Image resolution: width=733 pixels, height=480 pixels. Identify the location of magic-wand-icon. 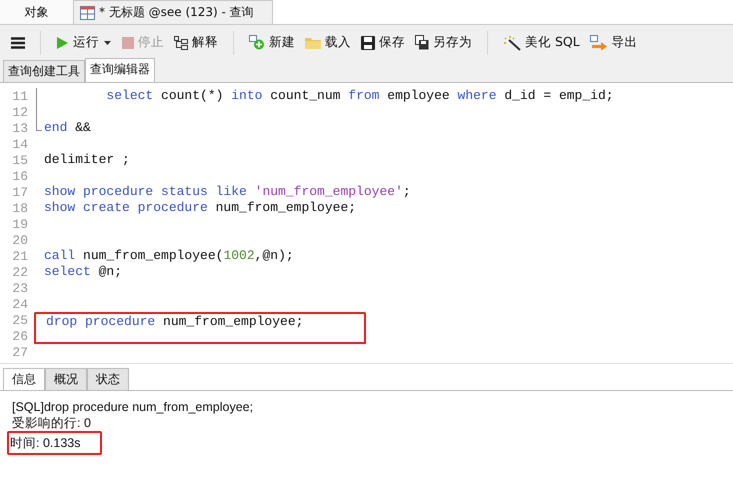
(512, 42).